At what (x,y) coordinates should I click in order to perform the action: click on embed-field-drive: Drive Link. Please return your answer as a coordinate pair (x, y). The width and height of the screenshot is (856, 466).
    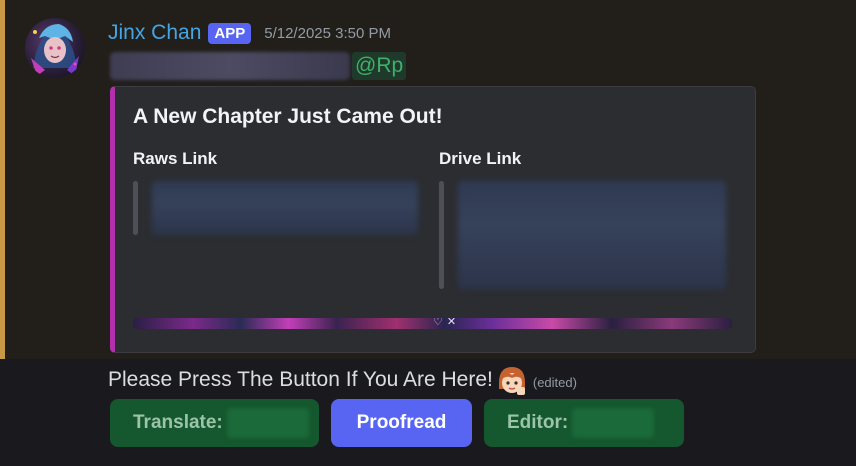
    Looking at the image, I should click on (582, 219).